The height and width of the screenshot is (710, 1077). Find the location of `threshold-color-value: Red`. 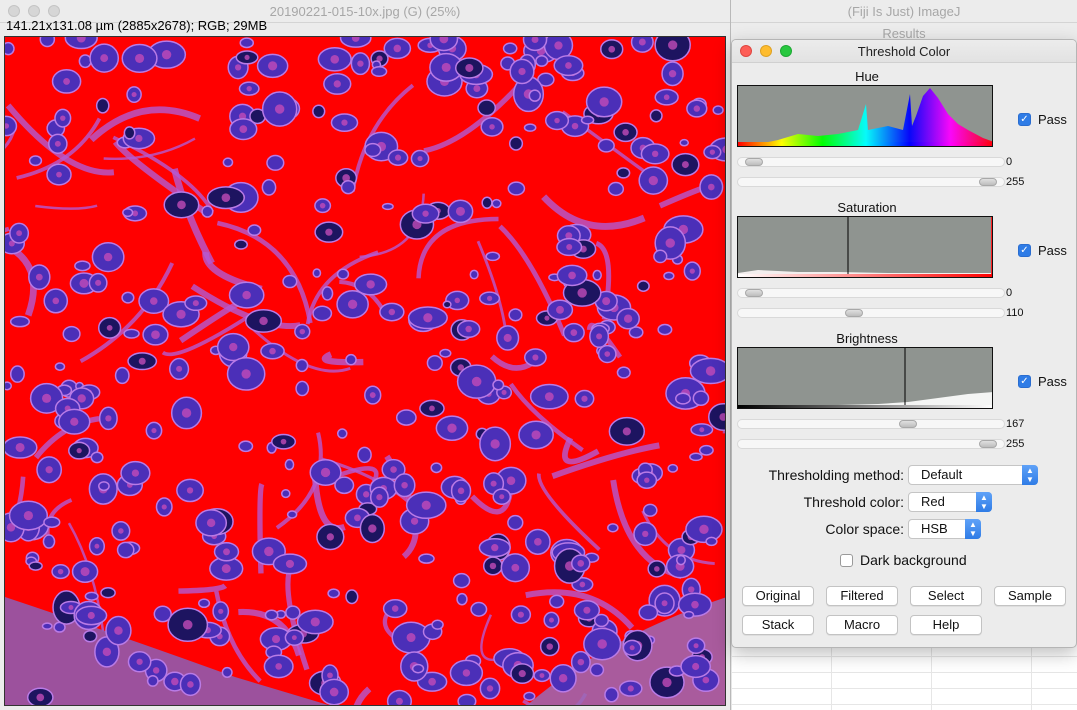

threshold-color-value: Red is located at coordinates (933, 501).